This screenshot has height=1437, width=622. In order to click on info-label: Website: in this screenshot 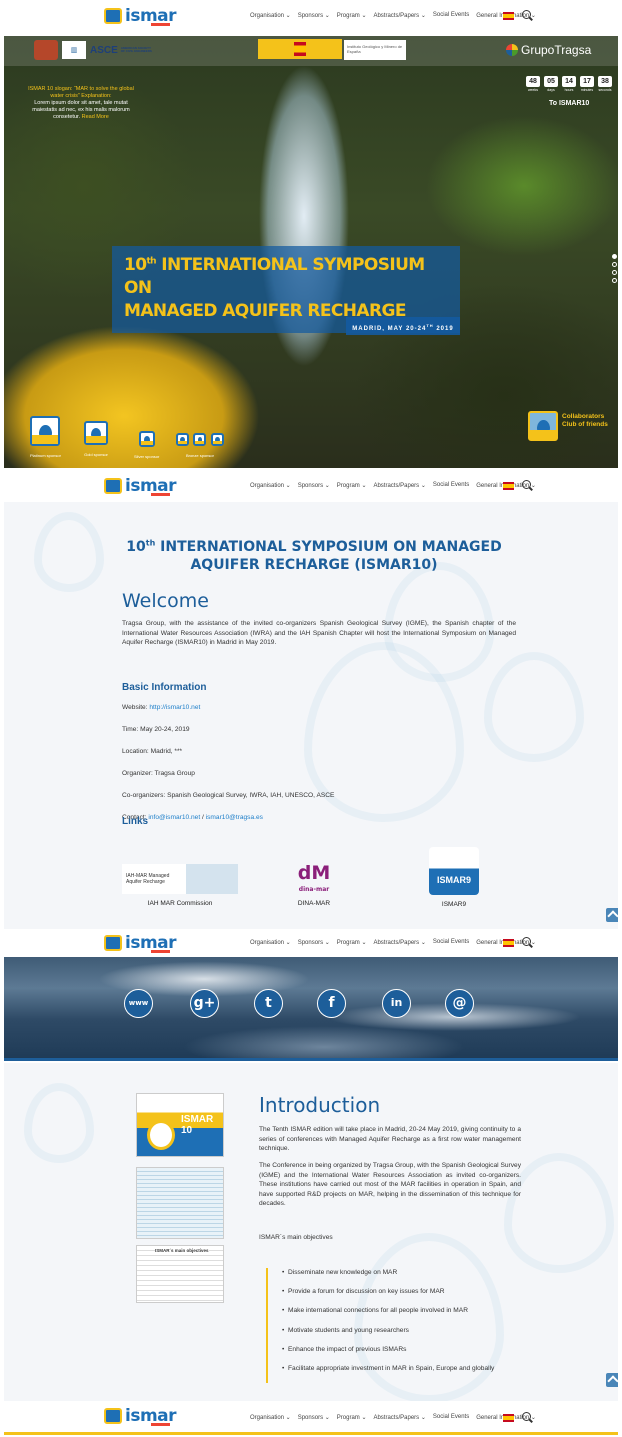, I will do `click(136, 707)`.